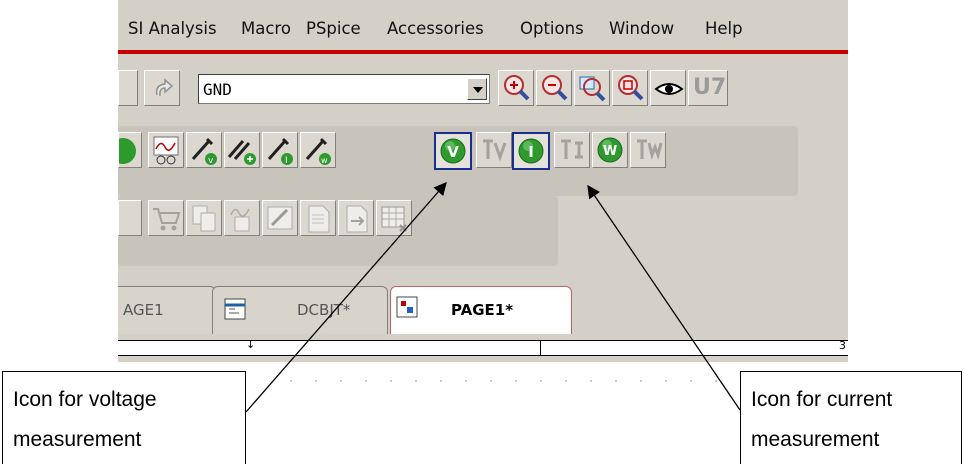 This screenshot has width=964, height=464. I want to click on zoom-in-icon, so click(517, 88).